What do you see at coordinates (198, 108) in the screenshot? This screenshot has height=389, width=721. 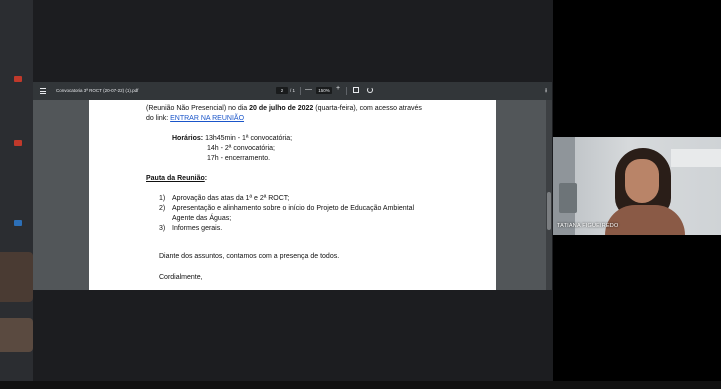 I see `intro-text: (Reunião Não Presencial) no dia` at bounding box center [198, 108].